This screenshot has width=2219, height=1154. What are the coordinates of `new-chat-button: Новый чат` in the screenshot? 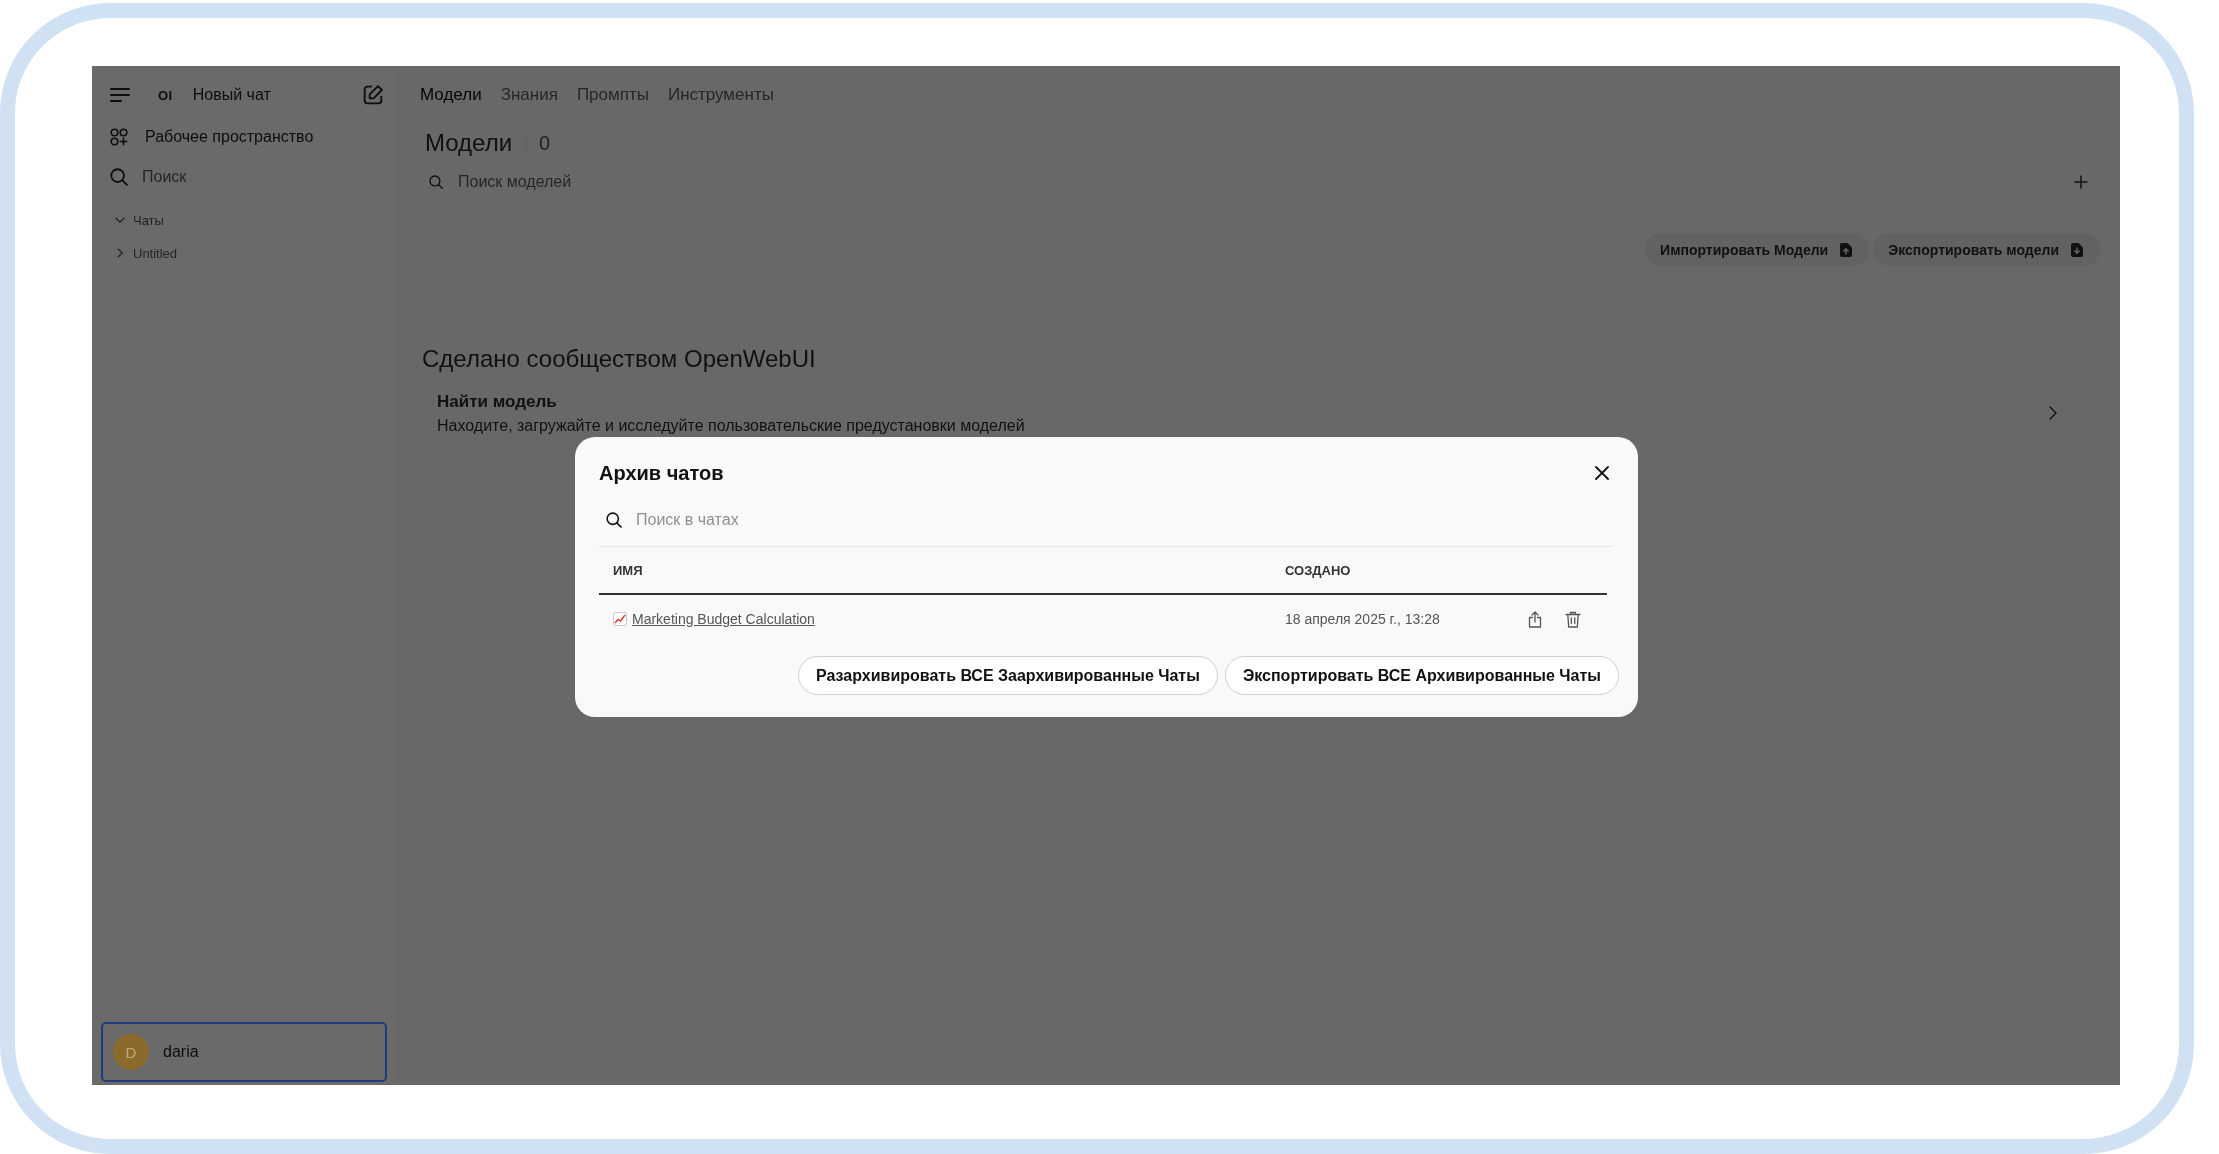 It's located at (231, 95).